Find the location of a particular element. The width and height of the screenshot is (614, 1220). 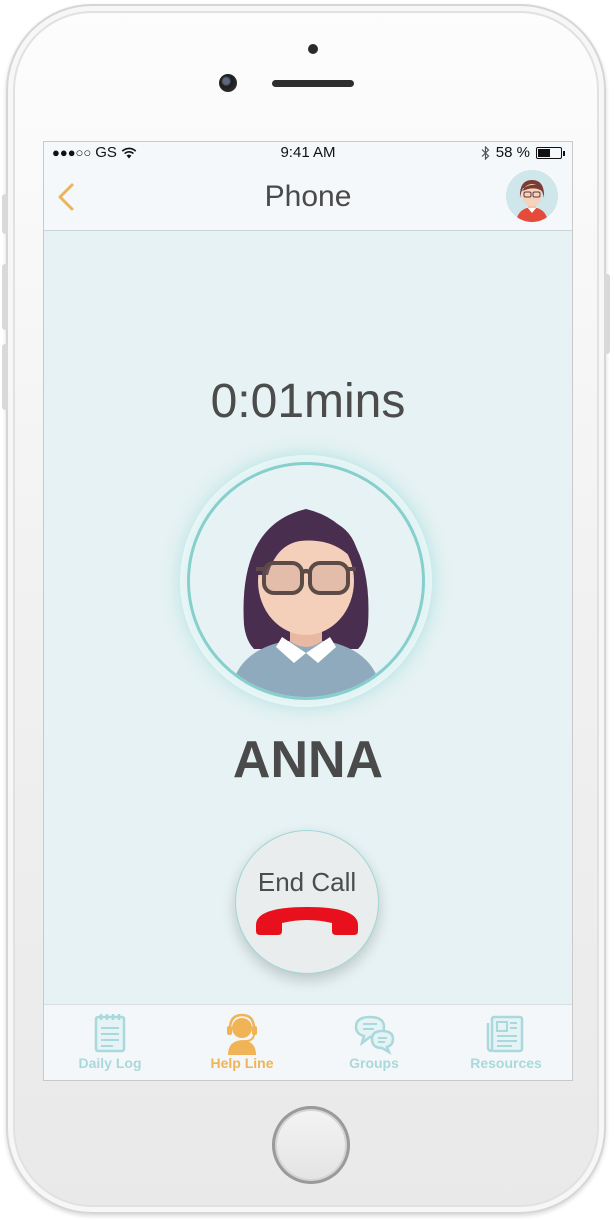

tab-daily-log: Daily Log is located at coordinates (110, 1042).